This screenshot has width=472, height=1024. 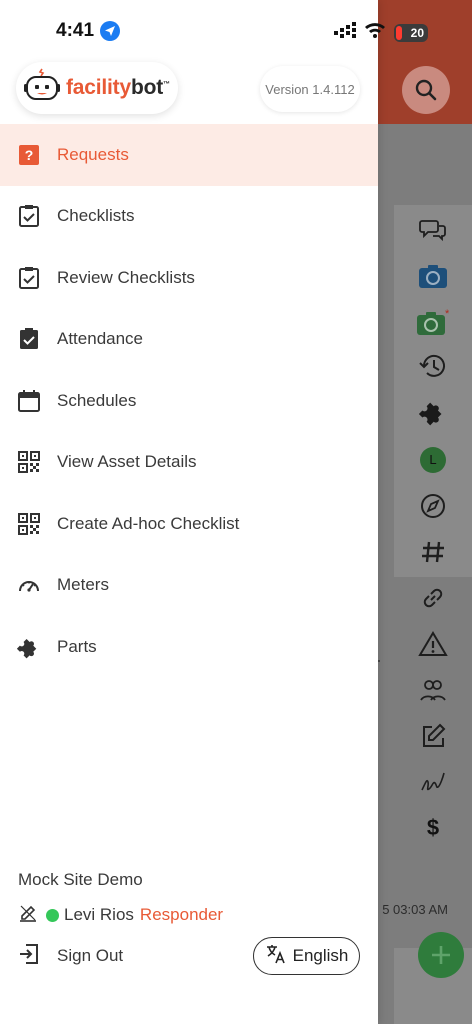 What do you see at coordinates (426, 90) in the screenshot?
I see `search-icon` at bounding box center [426, 90].